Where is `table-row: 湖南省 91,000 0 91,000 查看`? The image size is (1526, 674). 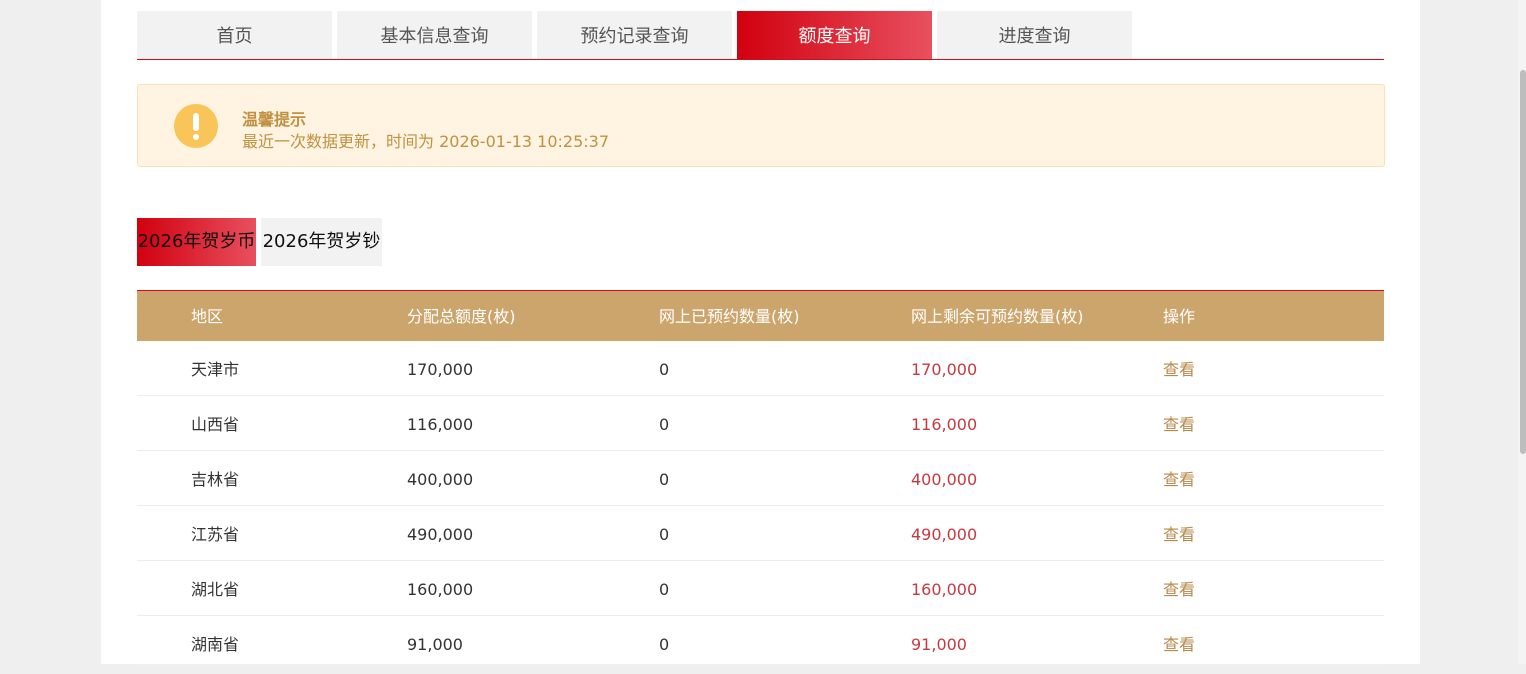
table-row: 湖南省 91,000 0 91,000 查看 is located at coordinates (760, 643).